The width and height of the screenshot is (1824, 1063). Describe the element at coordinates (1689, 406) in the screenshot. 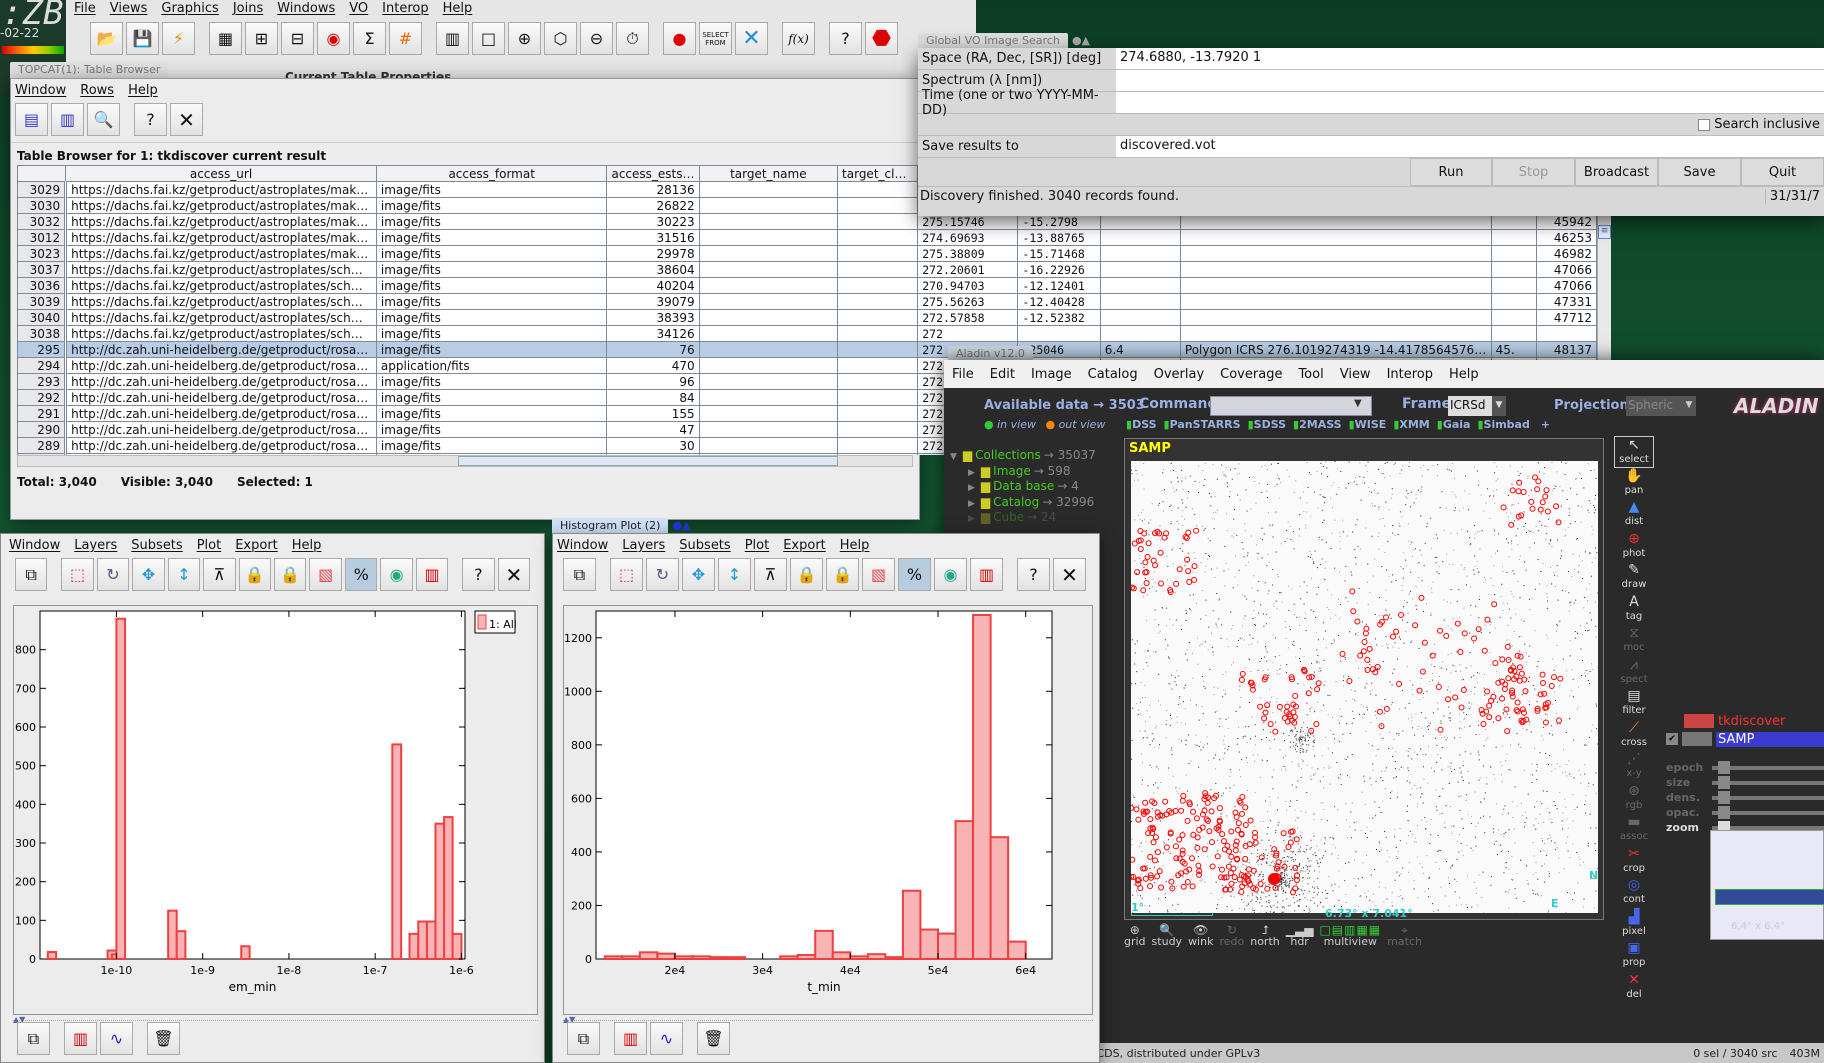

I see `projection-dropdown-icon: ▼` at that location.